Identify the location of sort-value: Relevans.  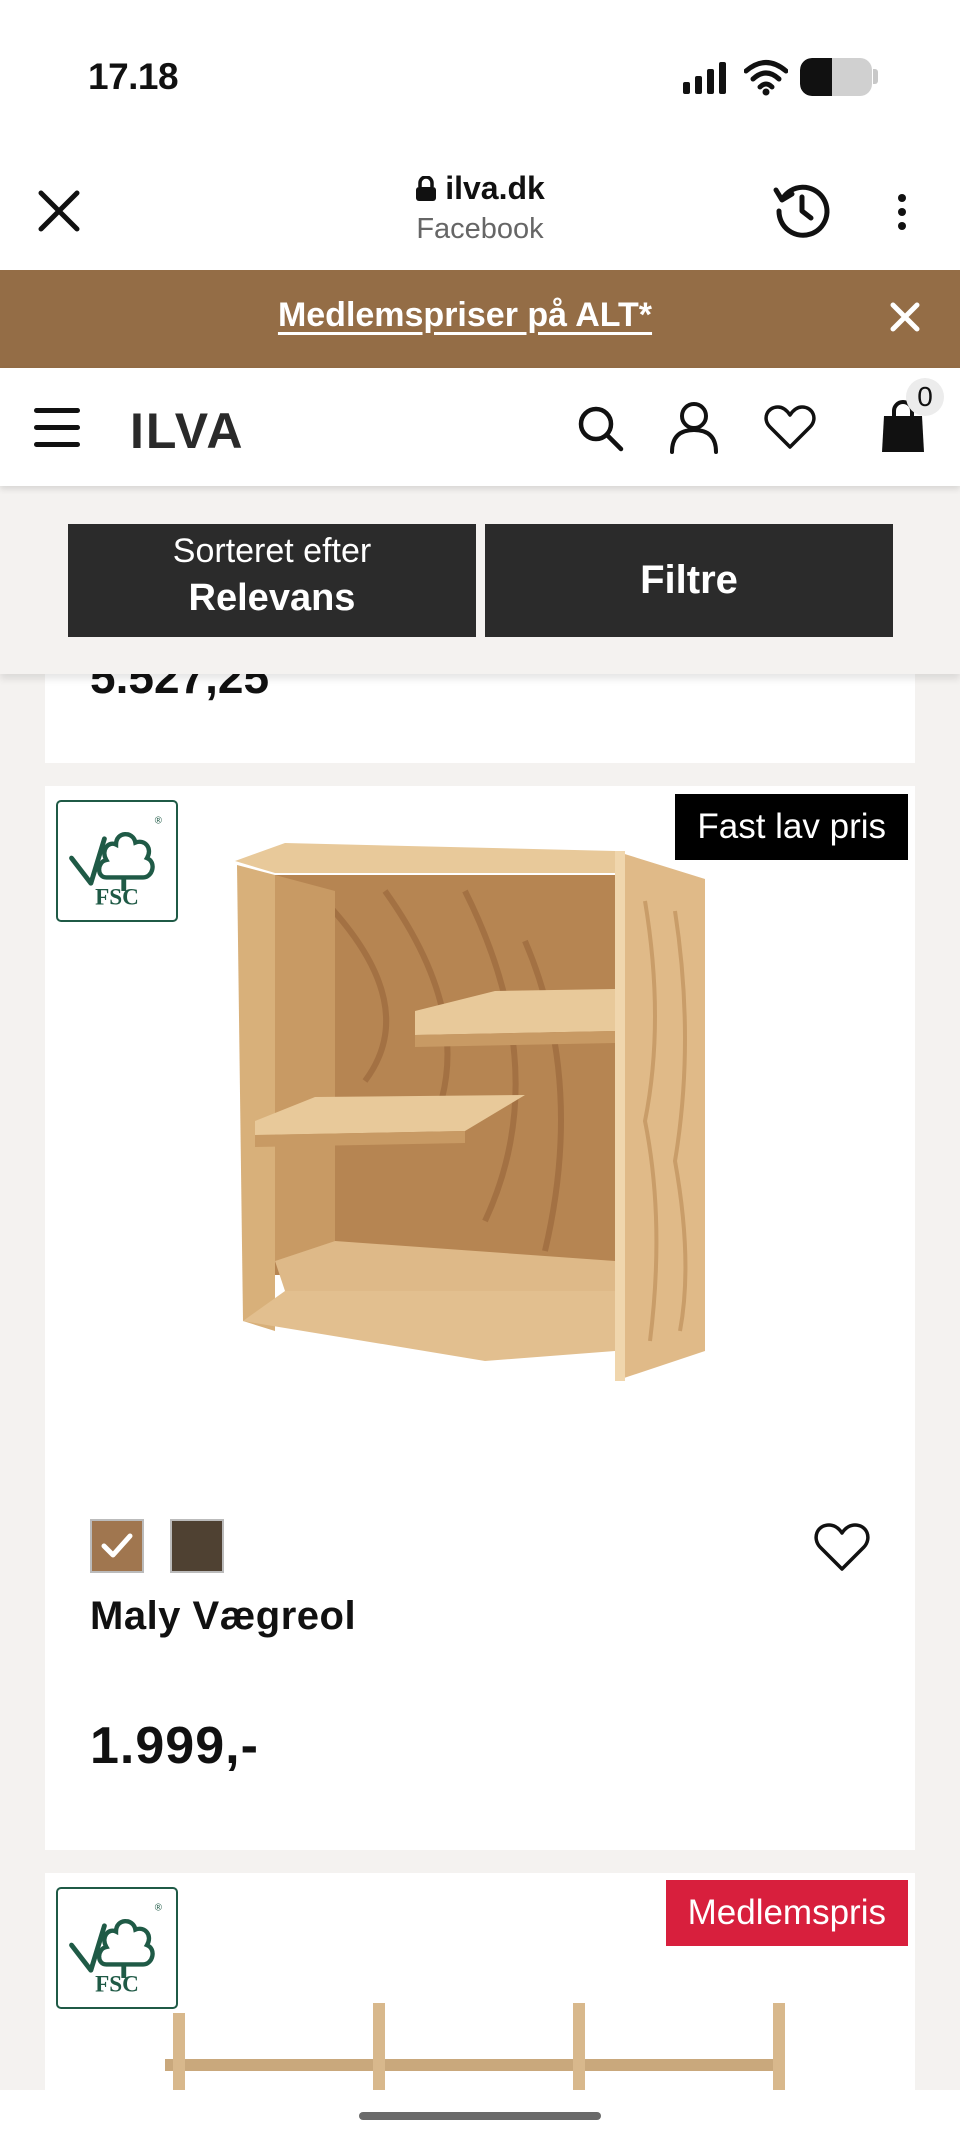
(272, 598).